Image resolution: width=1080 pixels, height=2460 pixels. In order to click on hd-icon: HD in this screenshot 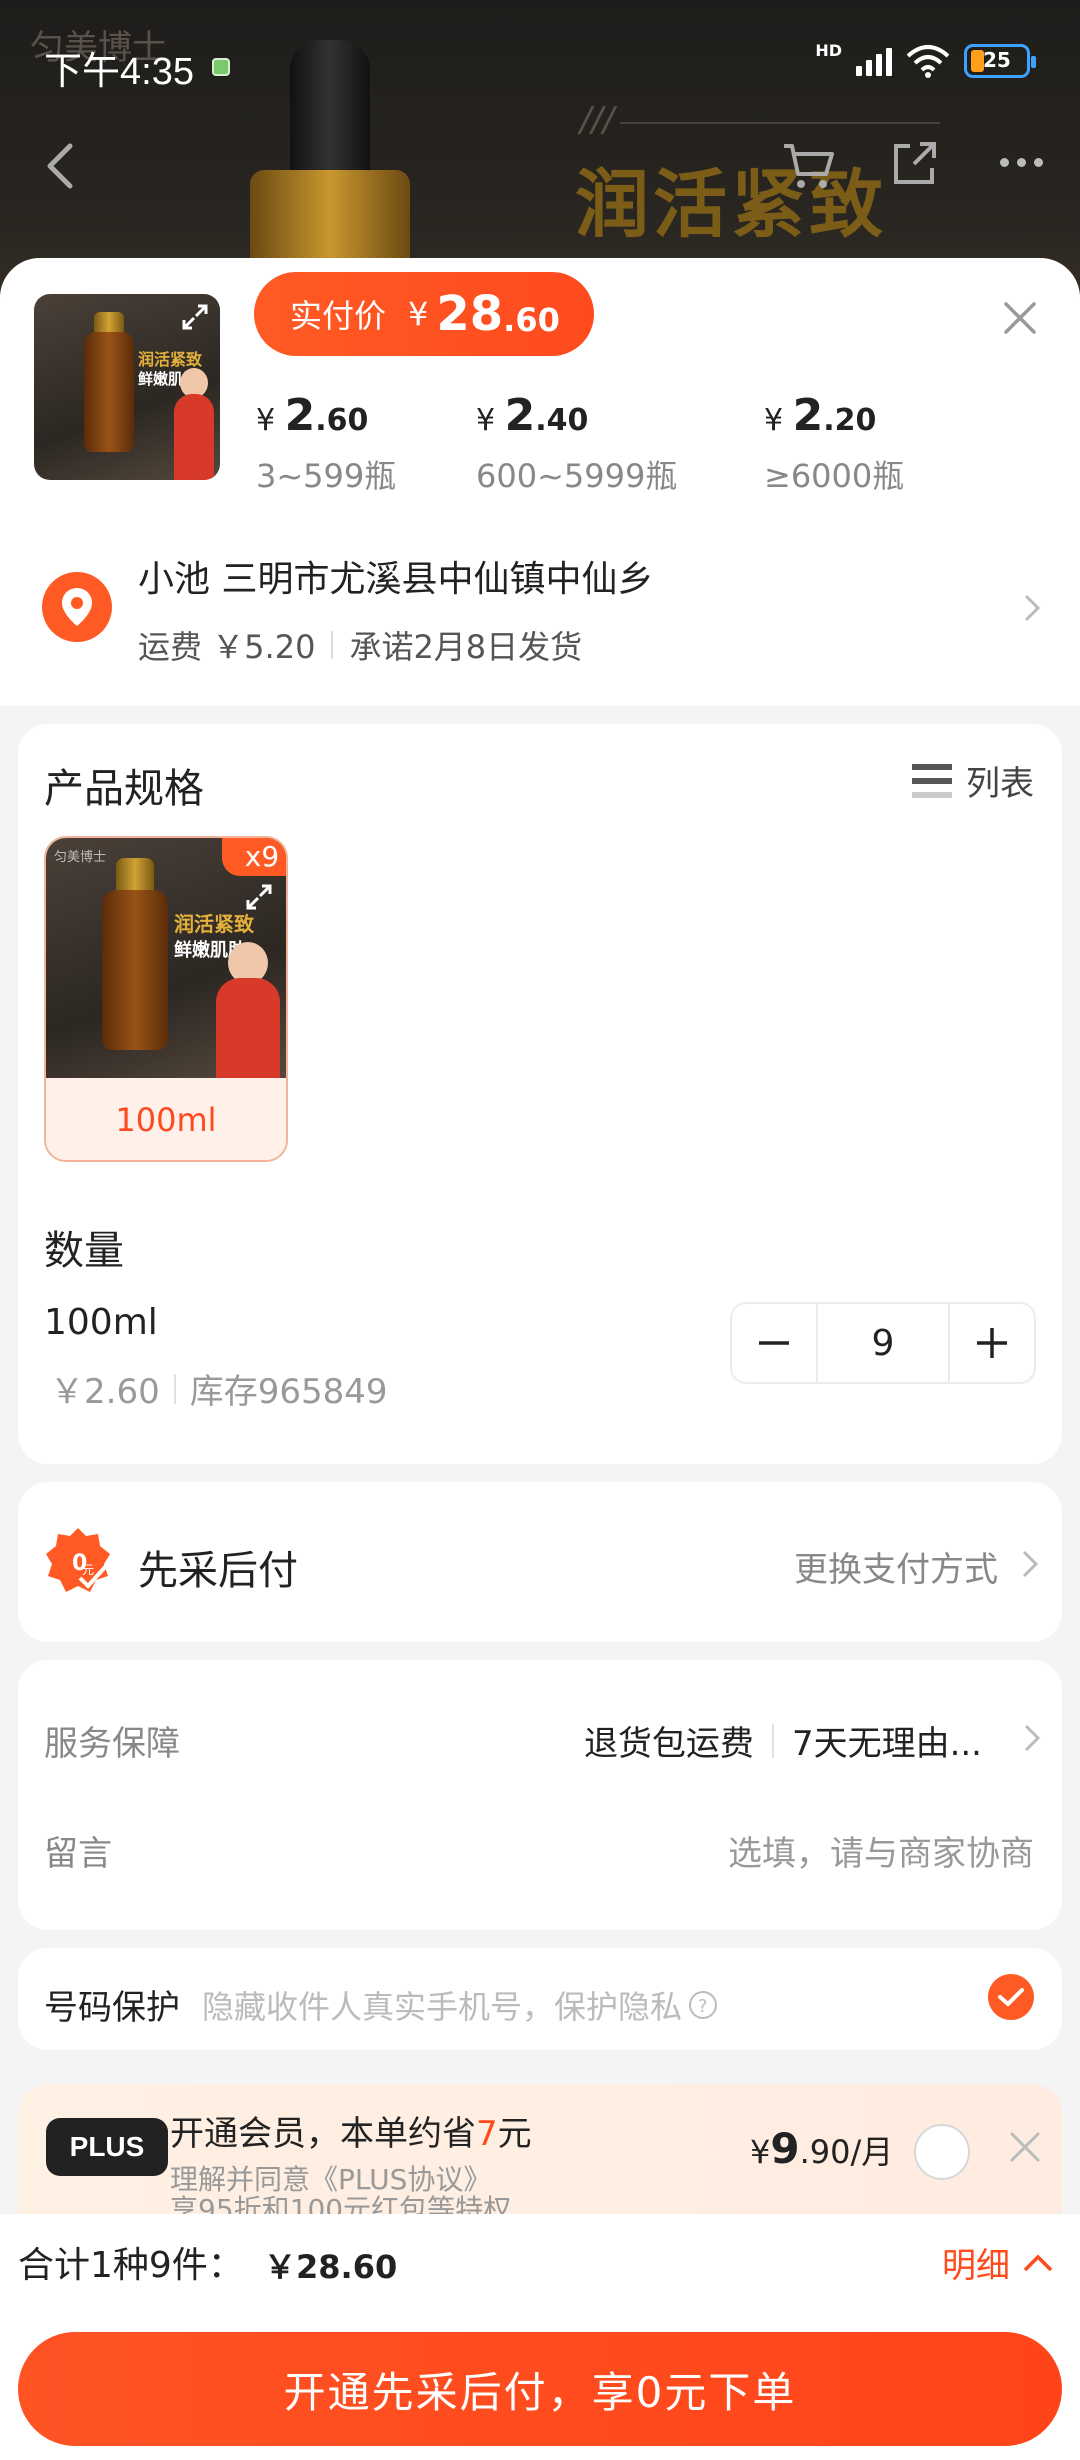, I will do `click(828, 50)`.